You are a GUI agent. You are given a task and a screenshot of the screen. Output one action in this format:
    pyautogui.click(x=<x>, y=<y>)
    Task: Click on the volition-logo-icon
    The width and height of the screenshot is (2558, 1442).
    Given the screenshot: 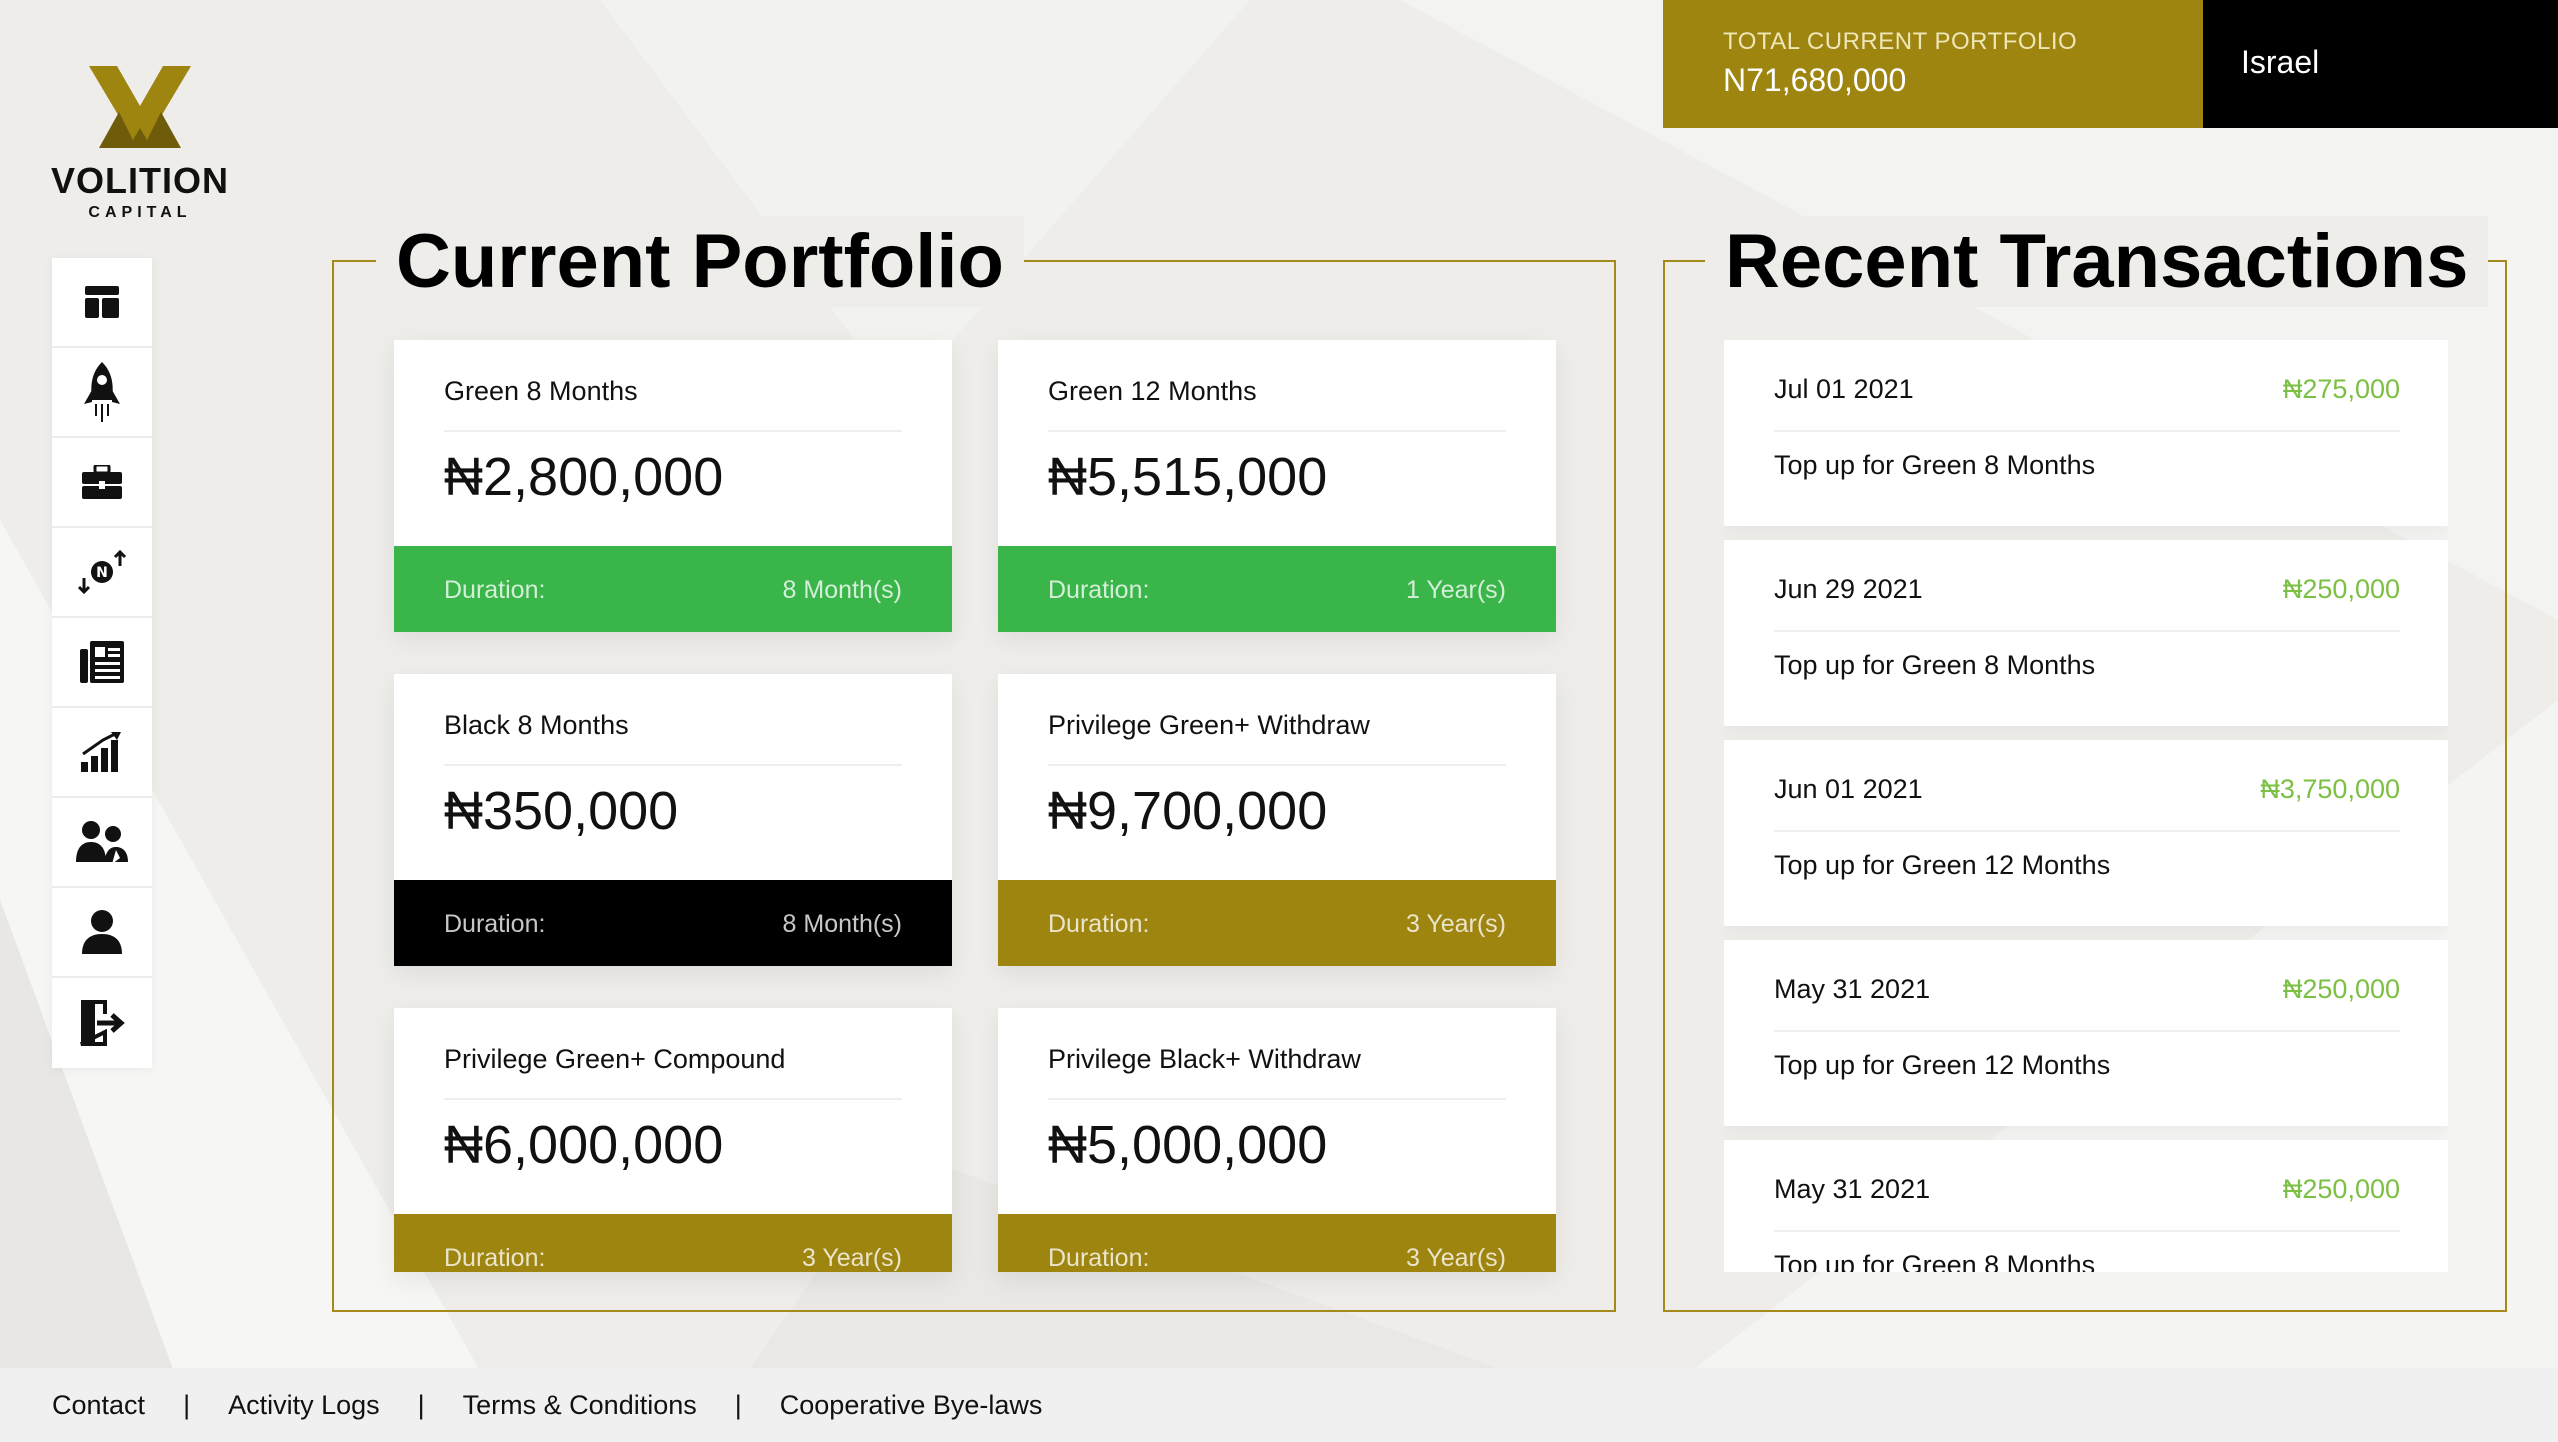 What is the action you would take?
    pyautogui.click(x=140, y=107)
    